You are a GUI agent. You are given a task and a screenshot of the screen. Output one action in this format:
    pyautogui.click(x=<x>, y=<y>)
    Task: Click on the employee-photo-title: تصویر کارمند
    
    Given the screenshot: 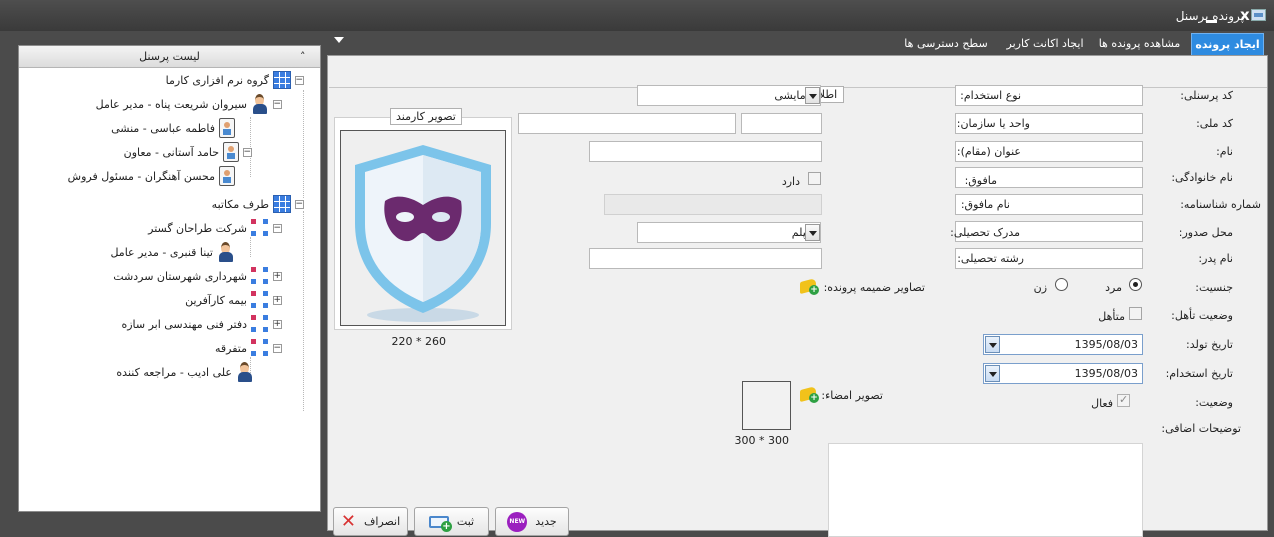 What is the action you would take?
    pyautogui.click(x=426, y=116)
    